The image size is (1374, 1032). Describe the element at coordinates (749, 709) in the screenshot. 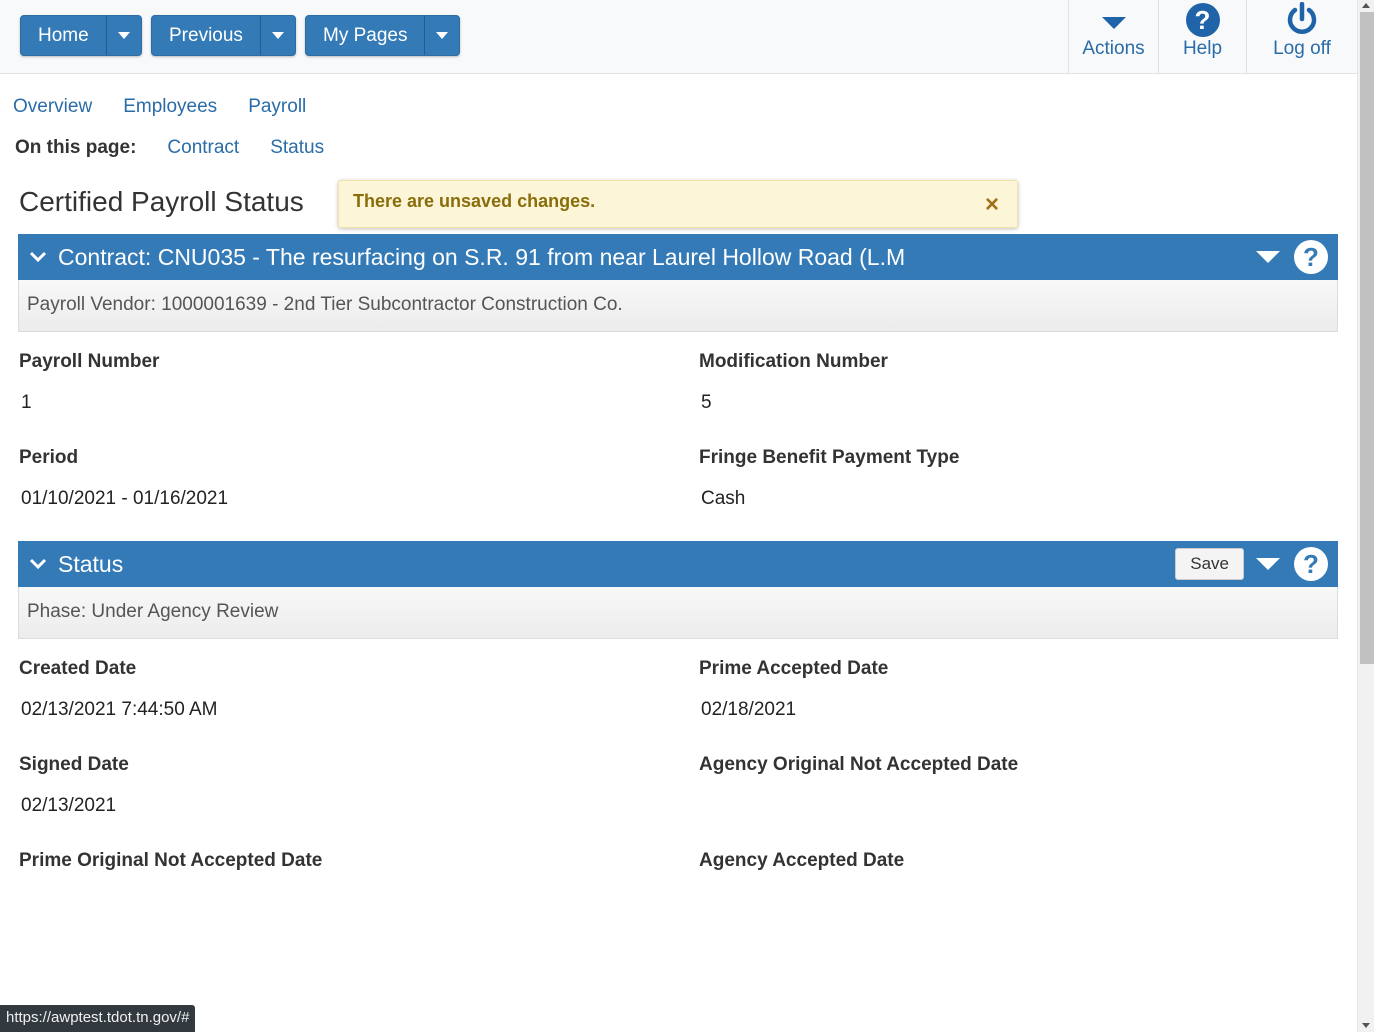

I see `prime-accepted-date-value: 02/18/2021` at that location.